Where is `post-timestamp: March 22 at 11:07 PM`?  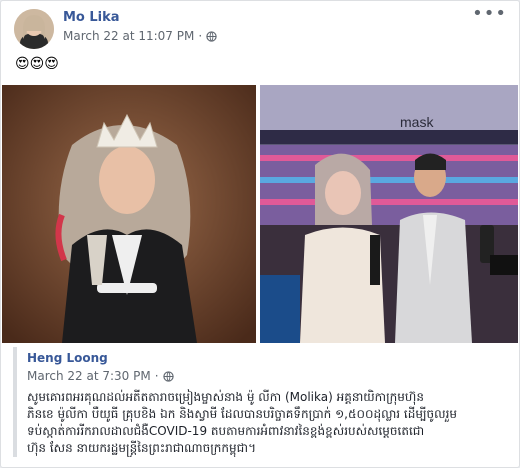 post-timestamp: March 22 at 11:07 PM is located at coordinates (128, 36).